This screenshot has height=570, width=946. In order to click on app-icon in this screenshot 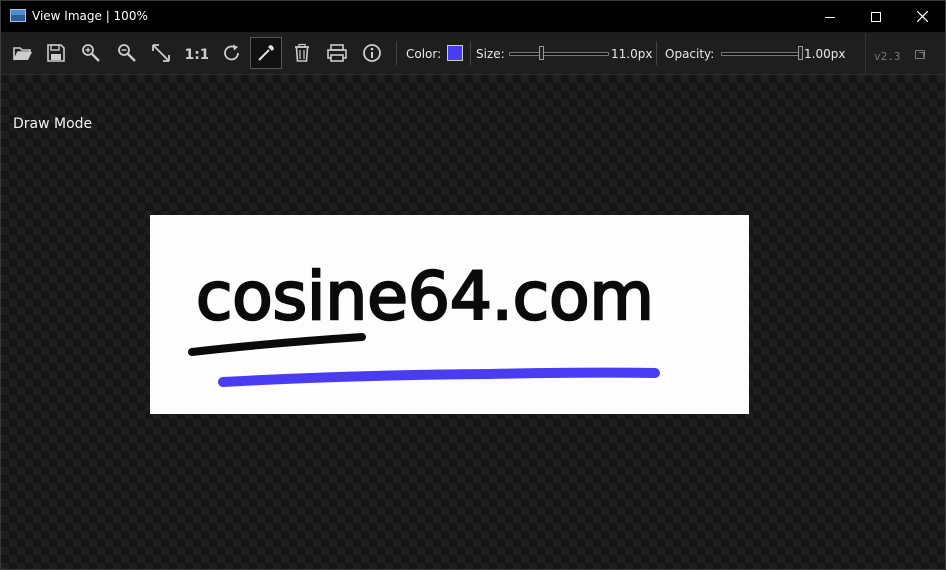, I will do `click(18, 15)`.